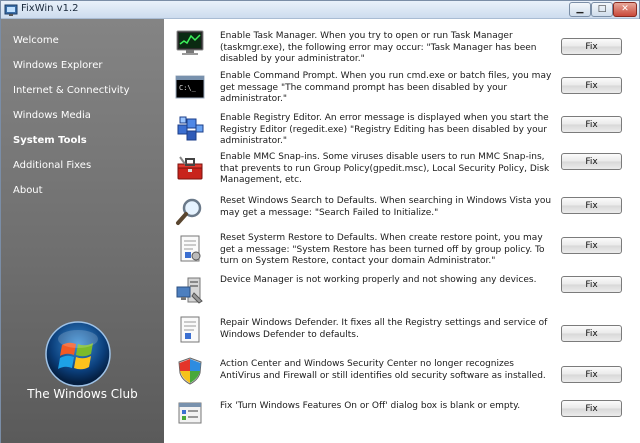 The width and height of the screenshot is (640, 443). I want to click on registry-editor-icon, so click(190, 128).